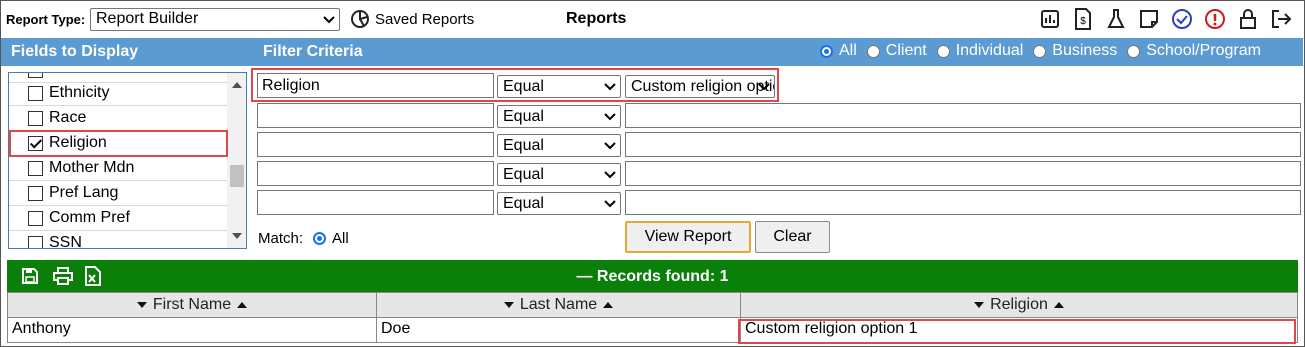 This screenshot has height=347, width=1305. Describe the element at coordinates (84, 192) in the screenshot. I see `field-label: Pref Lang` at that location.